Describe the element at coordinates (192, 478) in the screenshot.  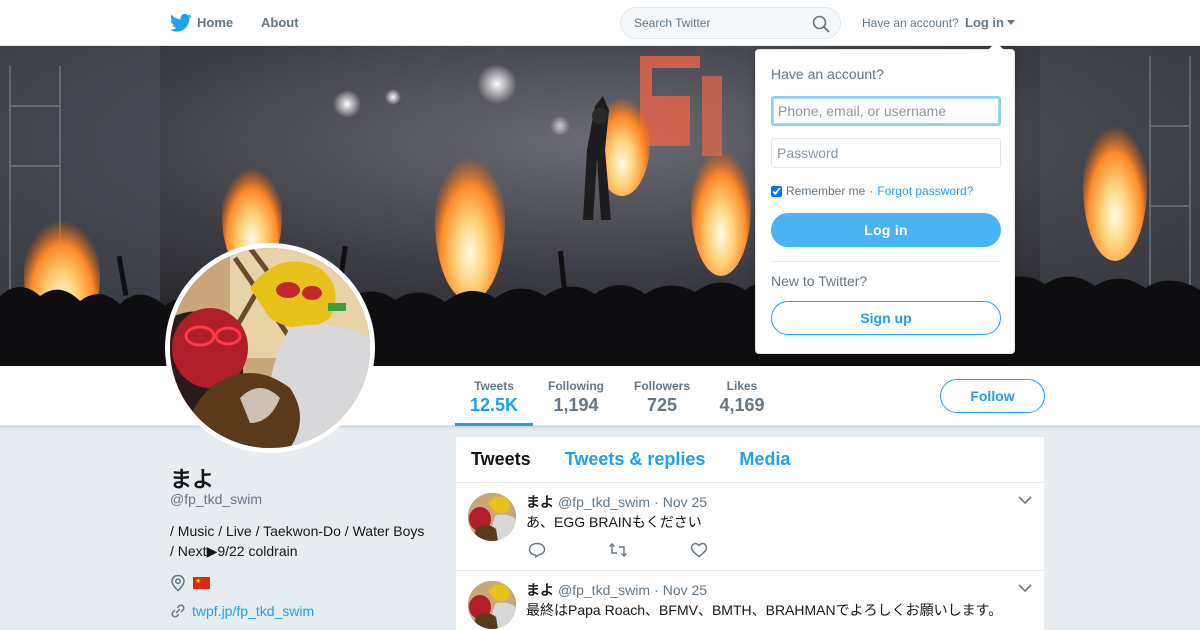
I see `profile-name: まよ` at that location.